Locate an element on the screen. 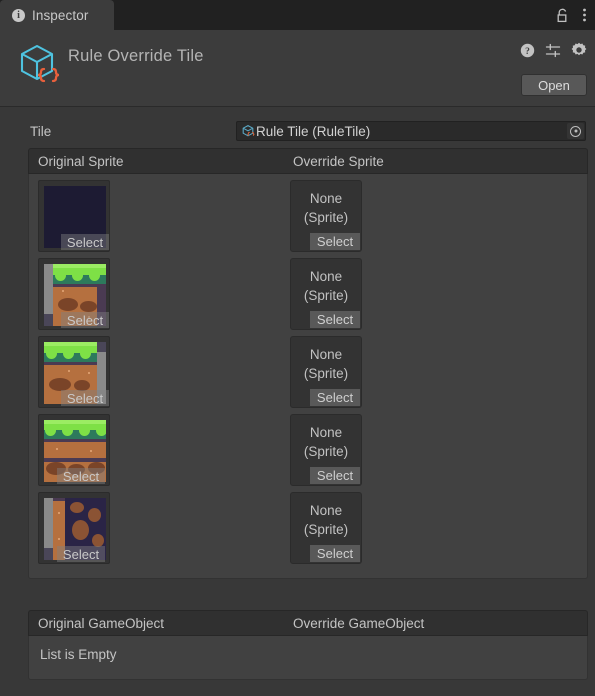 This screenshot has height=696, width=595. info-icon: i is located at coordinates (18, 15).